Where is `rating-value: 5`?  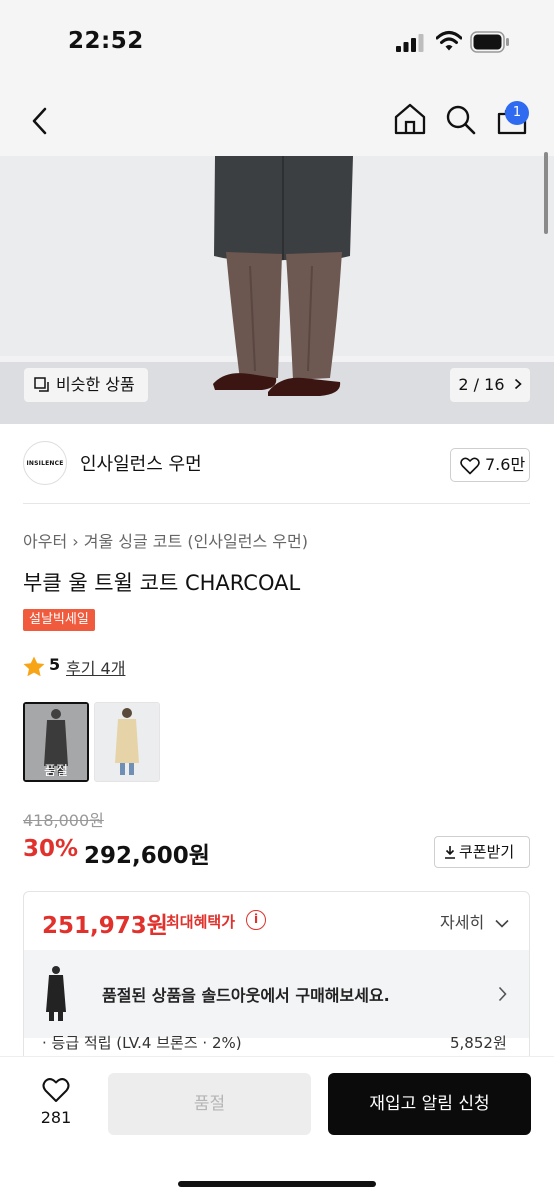
rating-value: 5 is located at coordinates (55, 664).